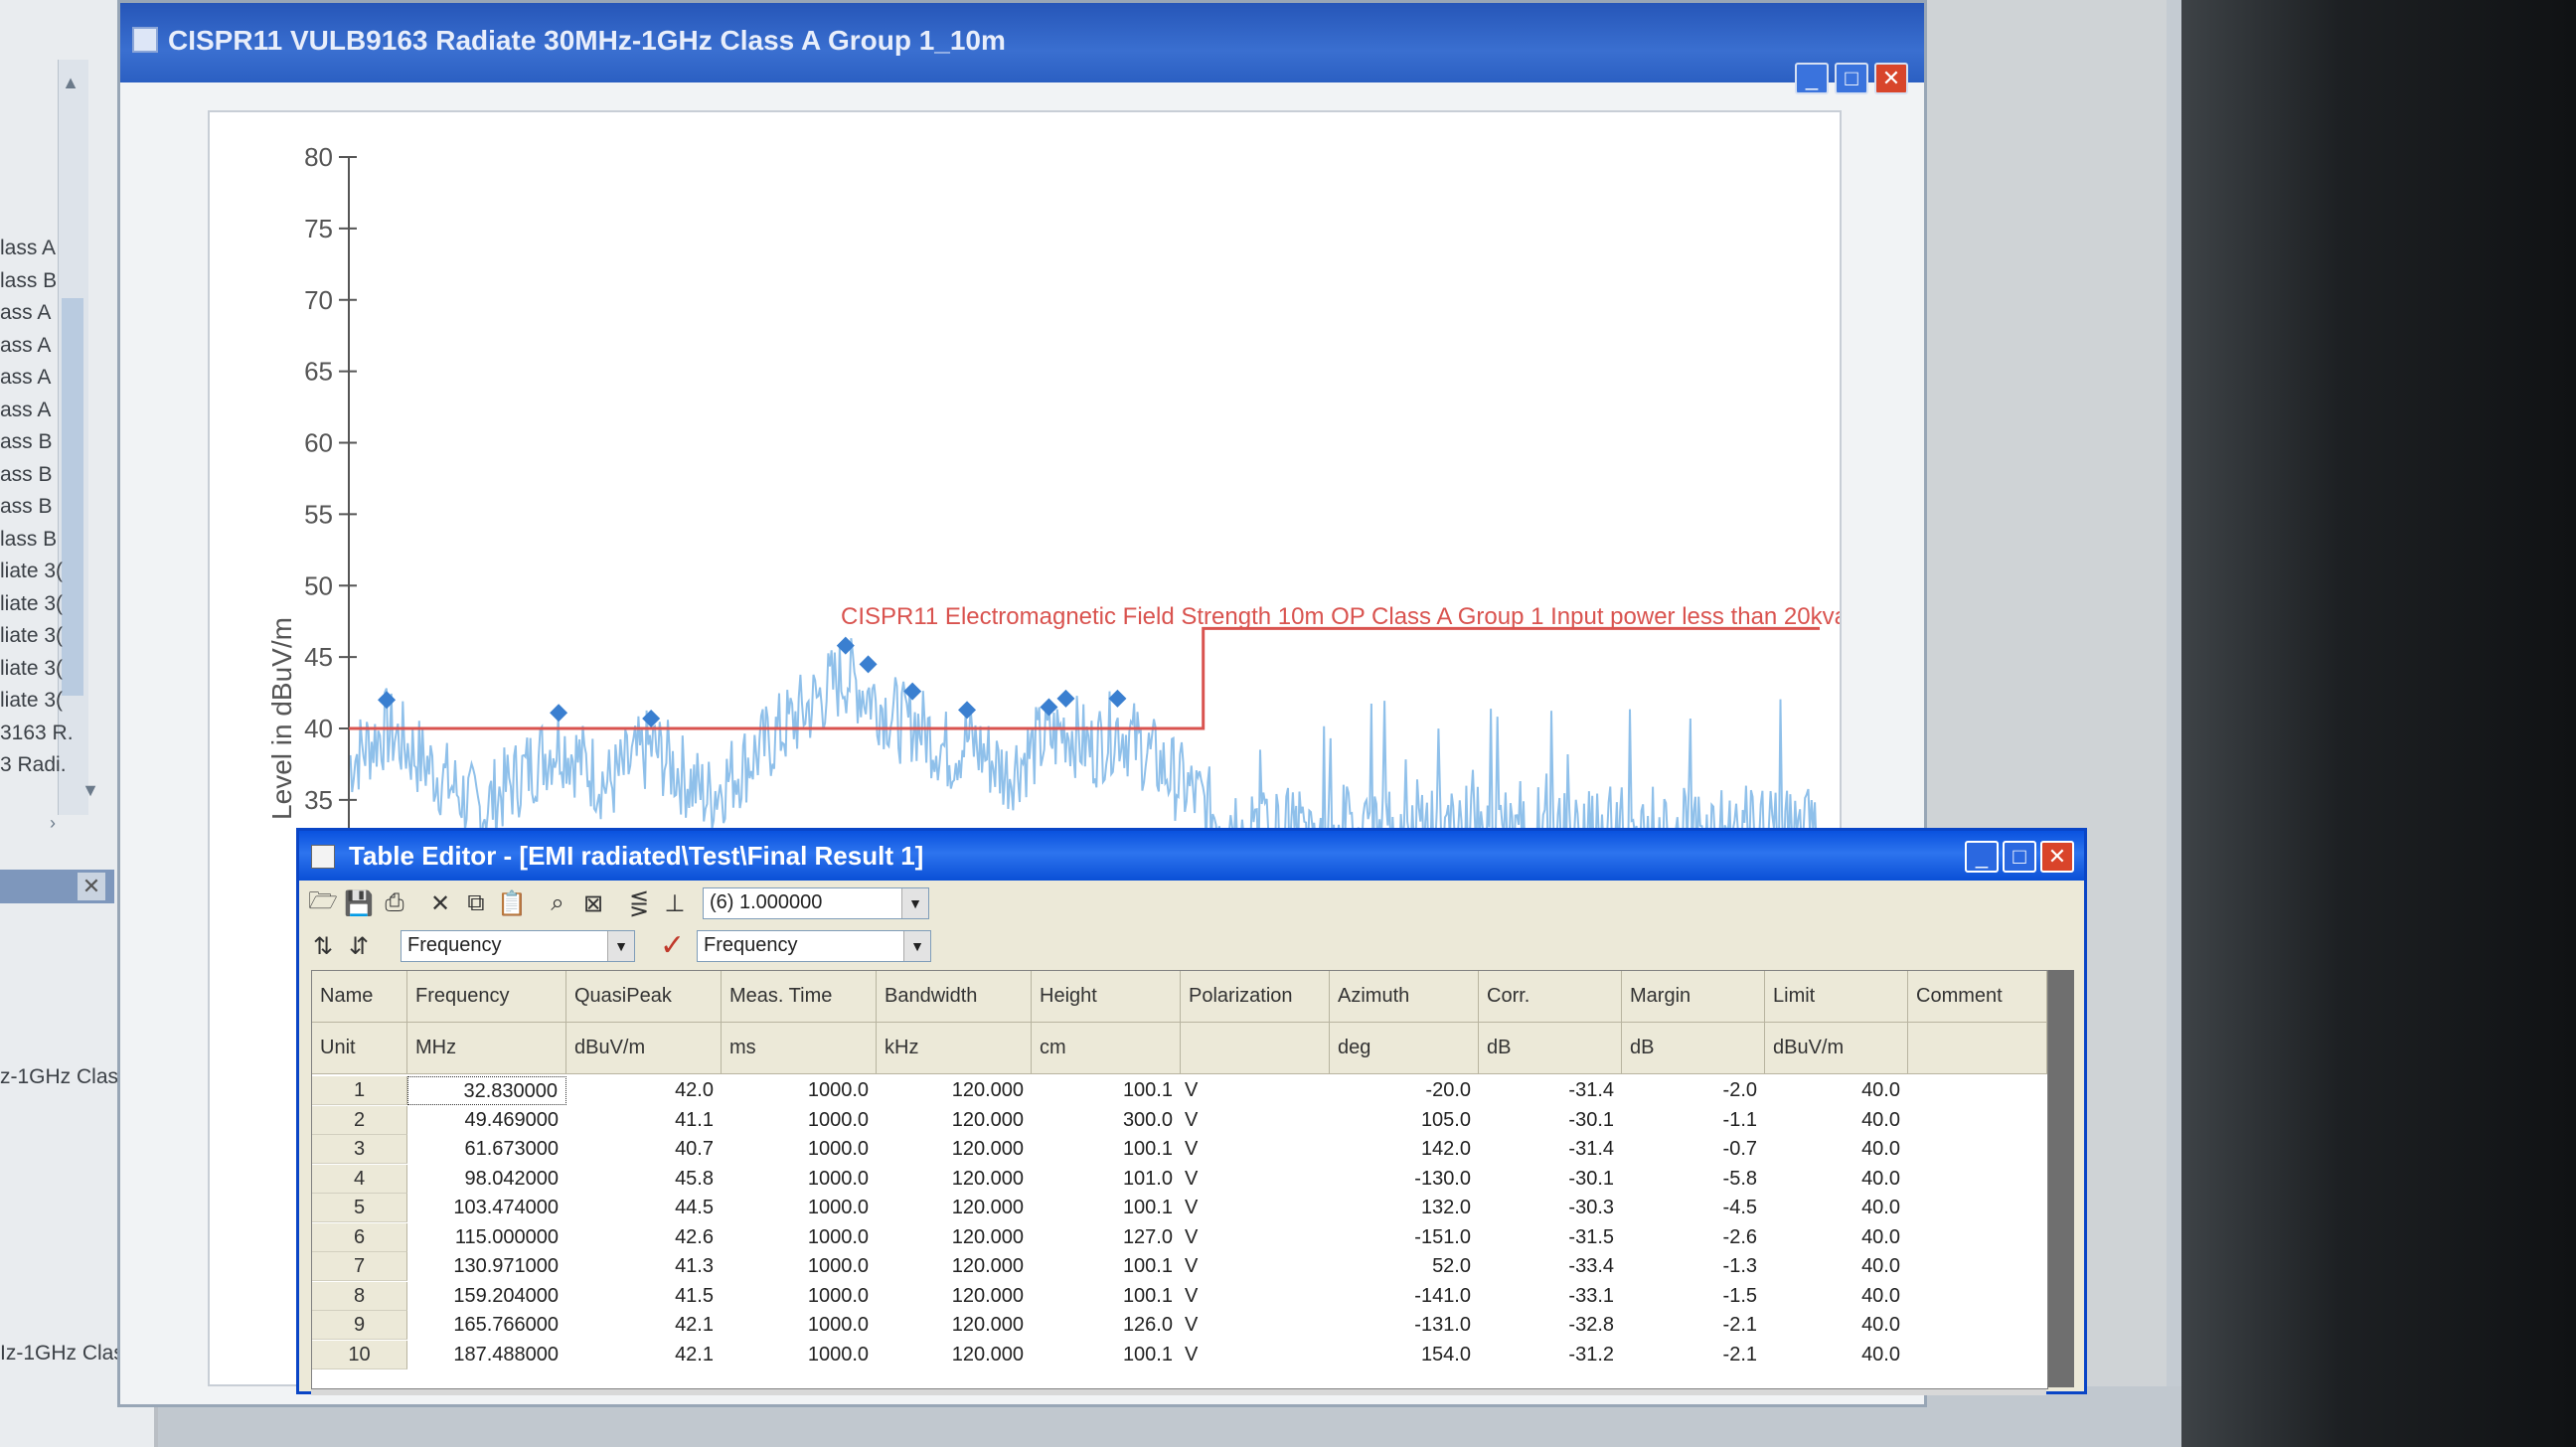 This screenshot has height=1447, width=2576. I want to click on column-header-margin: Margin, so click(1693, 997).